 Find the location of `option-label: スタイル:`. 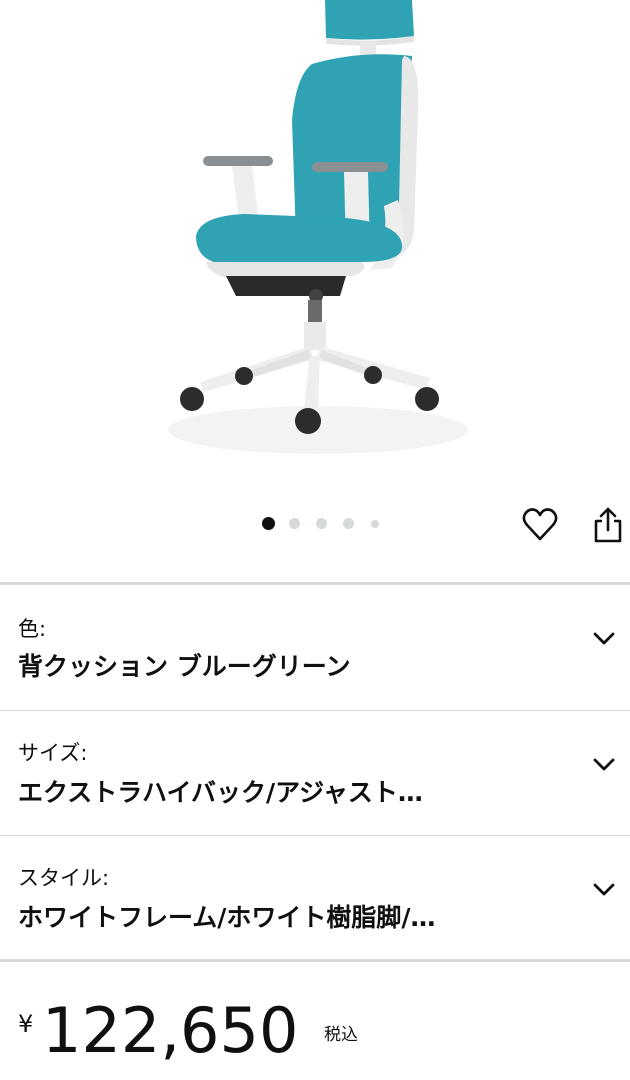

option-label: スタイル: is located at coordinates (64, 878).